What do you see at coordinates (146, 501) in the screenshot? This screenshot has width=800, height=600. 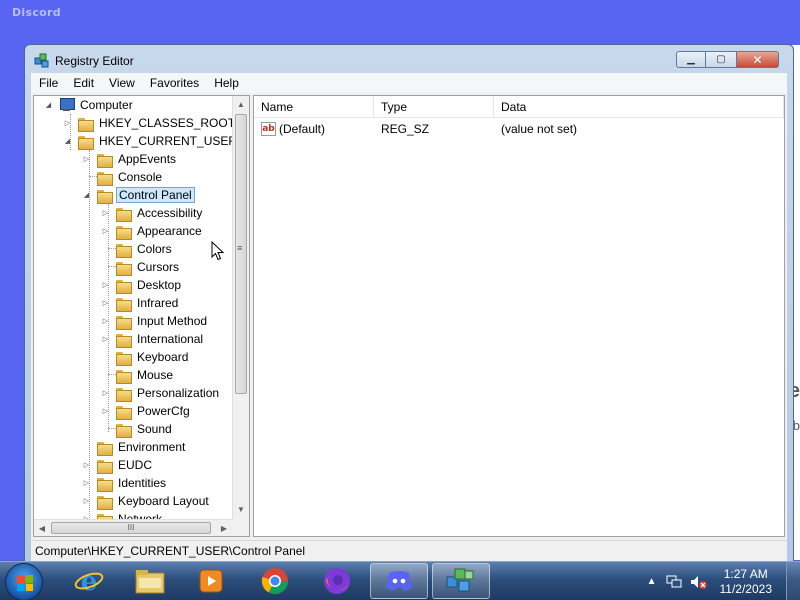 I see `tree-item-keyboard-layout: ▷ Keyboard Layout` at bounding box center [146, 501].